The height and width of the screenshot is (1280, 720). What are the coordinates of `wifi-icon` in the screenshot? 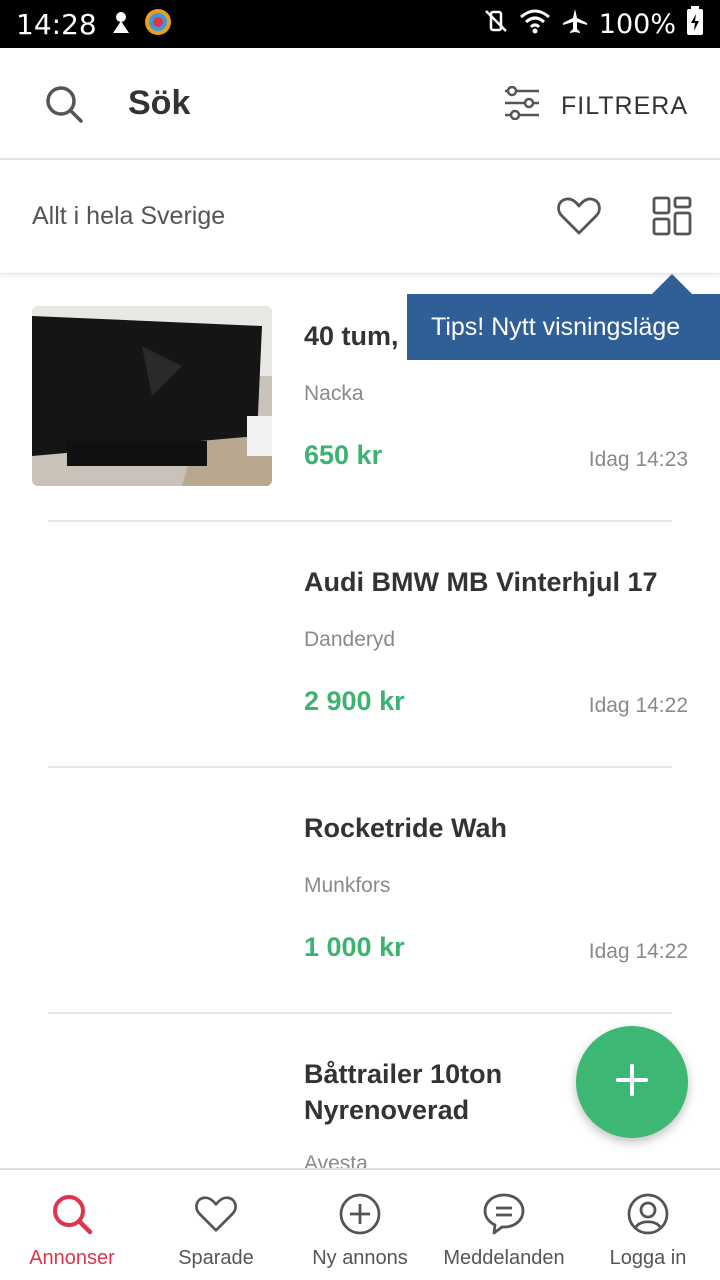 It's located at (535, 24).